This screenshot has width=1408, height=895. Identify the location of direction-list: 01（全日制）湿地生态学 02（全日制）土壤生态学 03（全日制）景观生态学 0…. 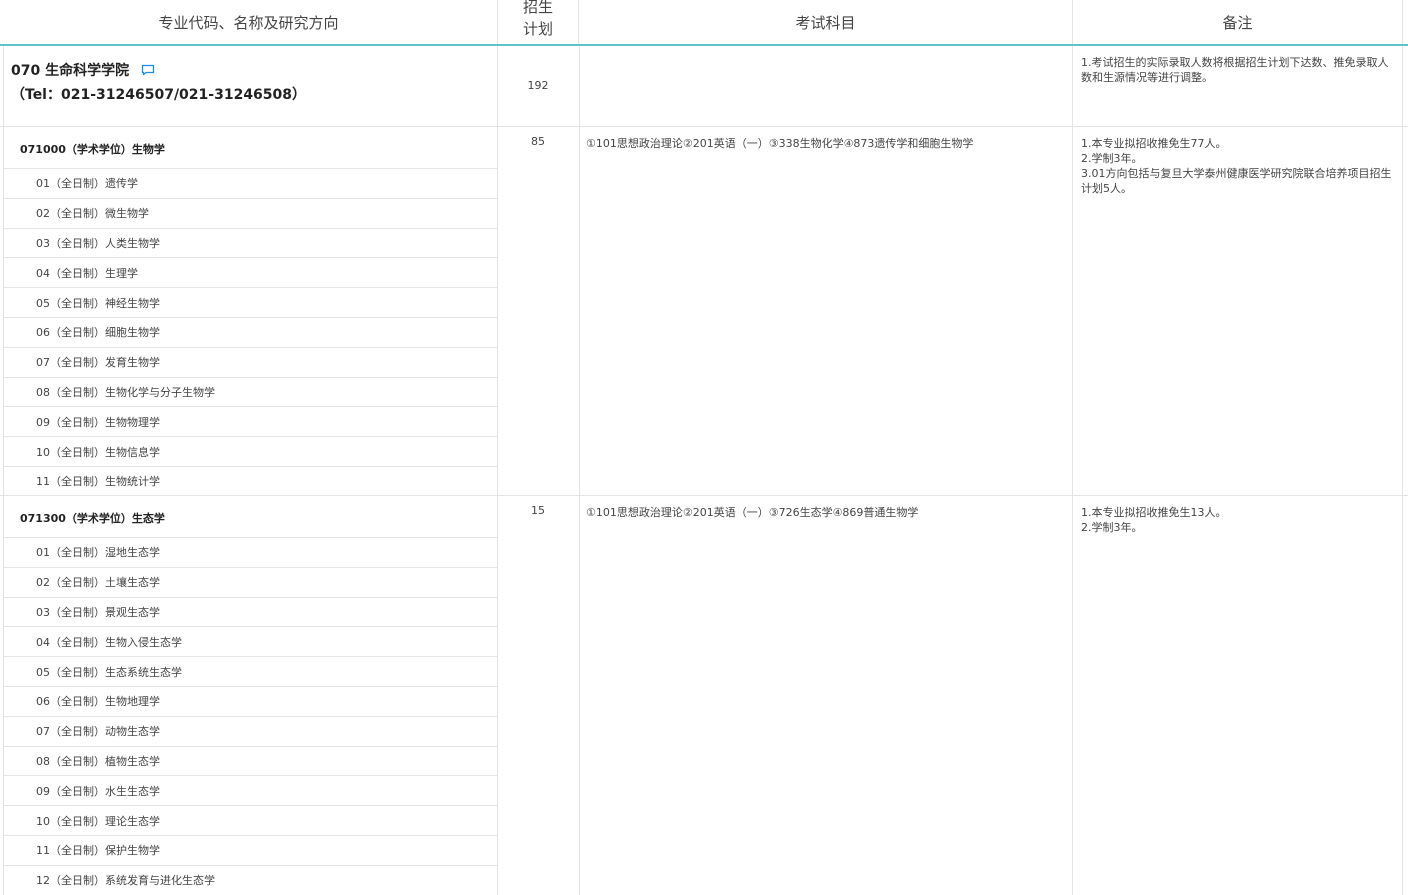
(250, 716).